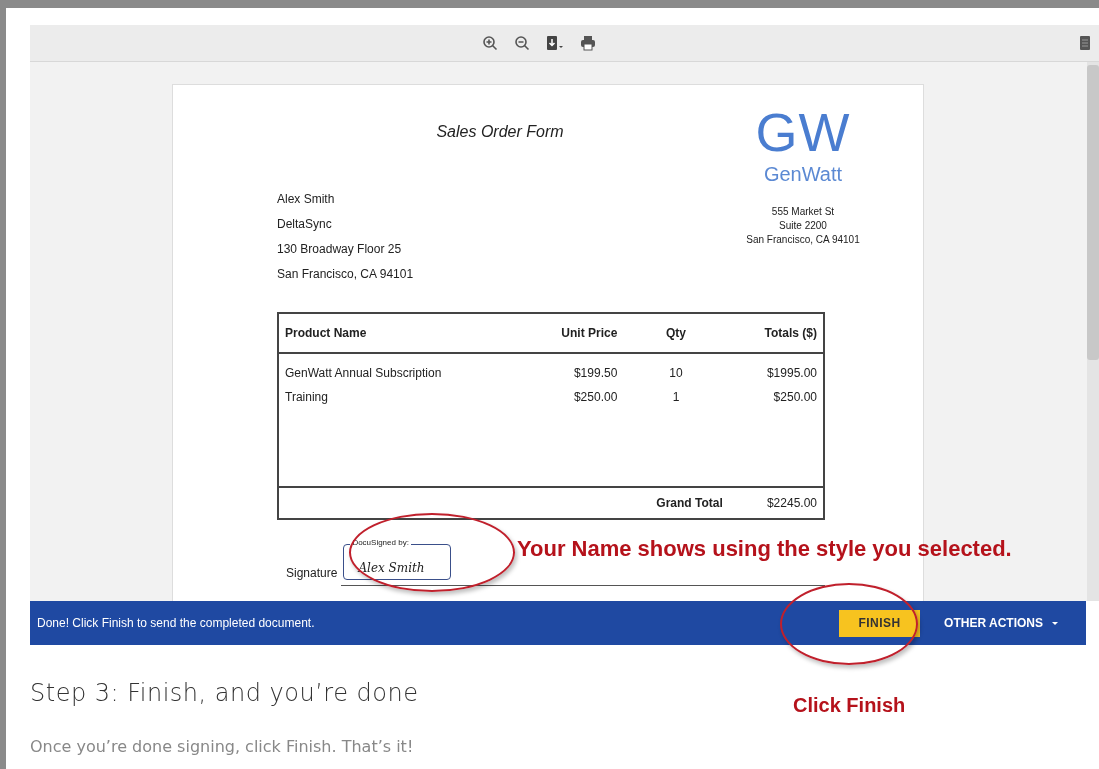 This screenshot has height=769, width=1099. I want to click on sender-address-line: Suite 2200, so click(803, 226).